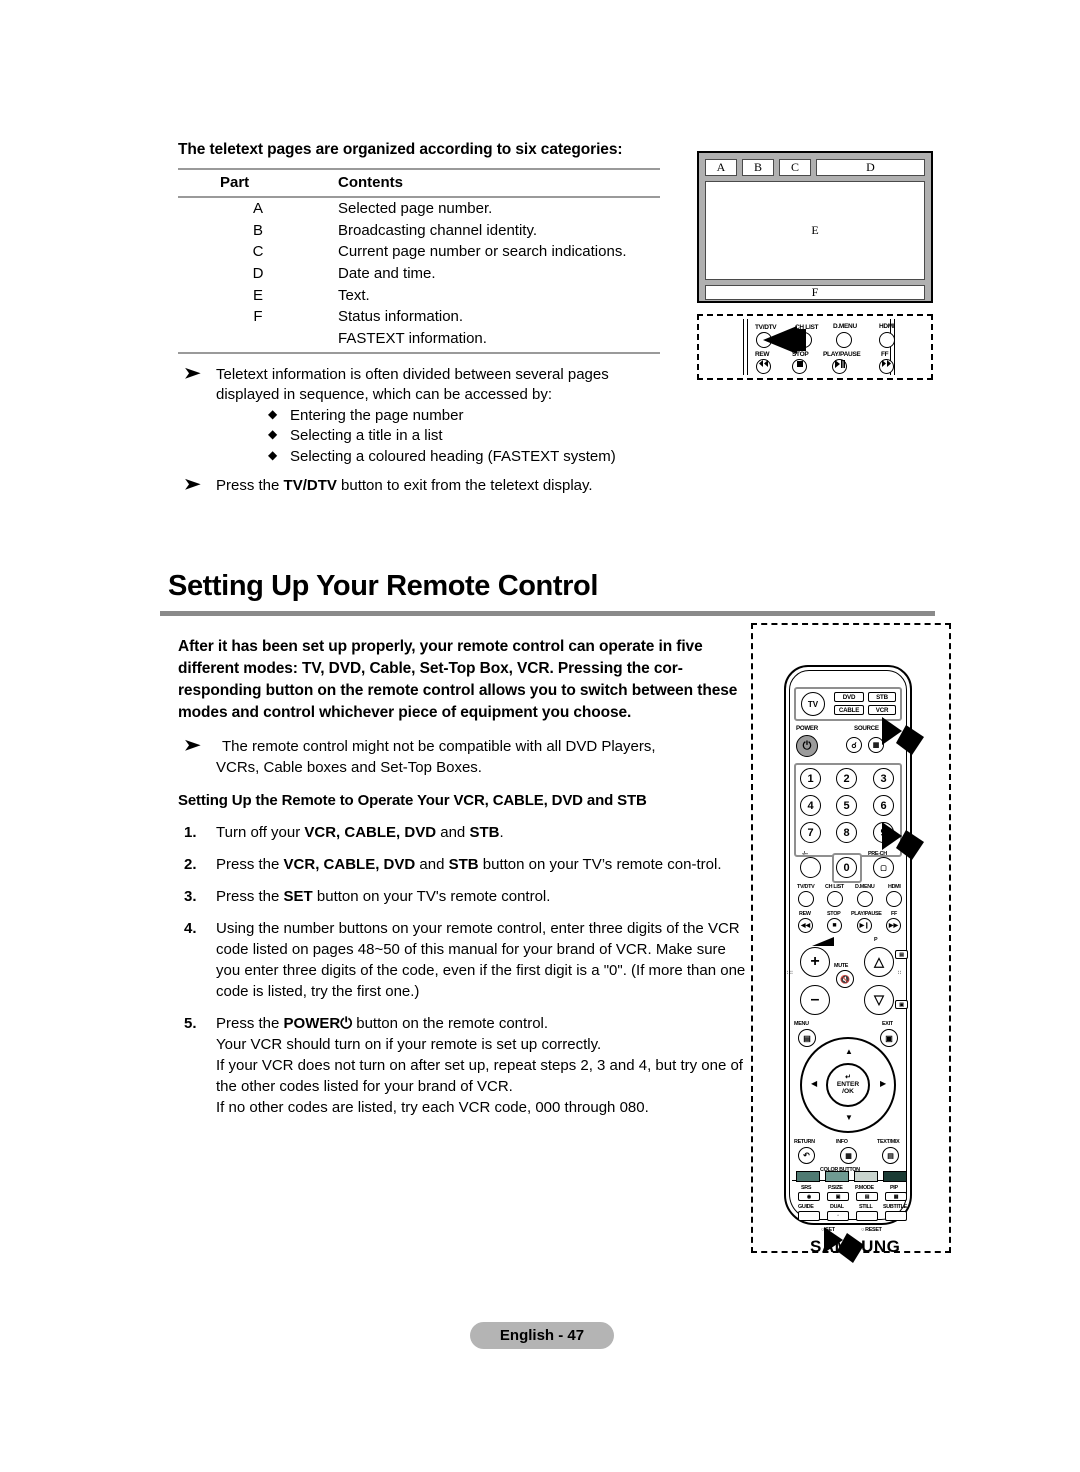 This screenshot has height=1472, width=1080. I want to click on button-rew: ◀◀, so click(805, 925).